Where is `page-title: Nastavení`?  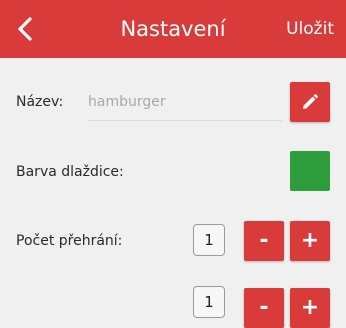 page-title: Nastavení is located at coordinates (173, 29).